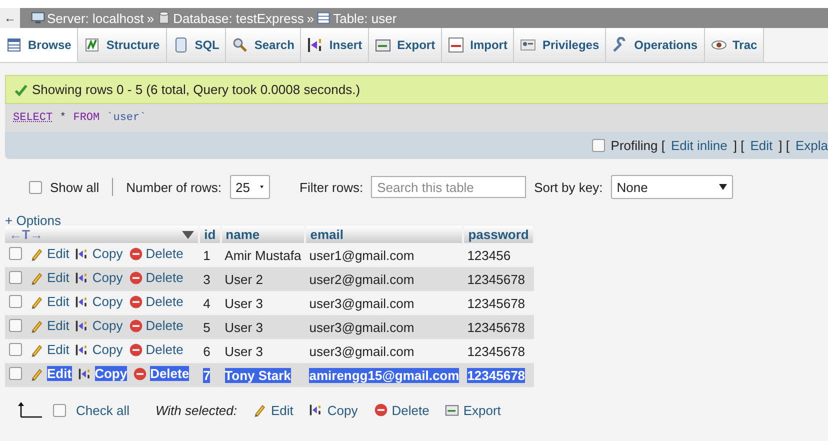  I want to click on tab: Browse, so click(39, 45).